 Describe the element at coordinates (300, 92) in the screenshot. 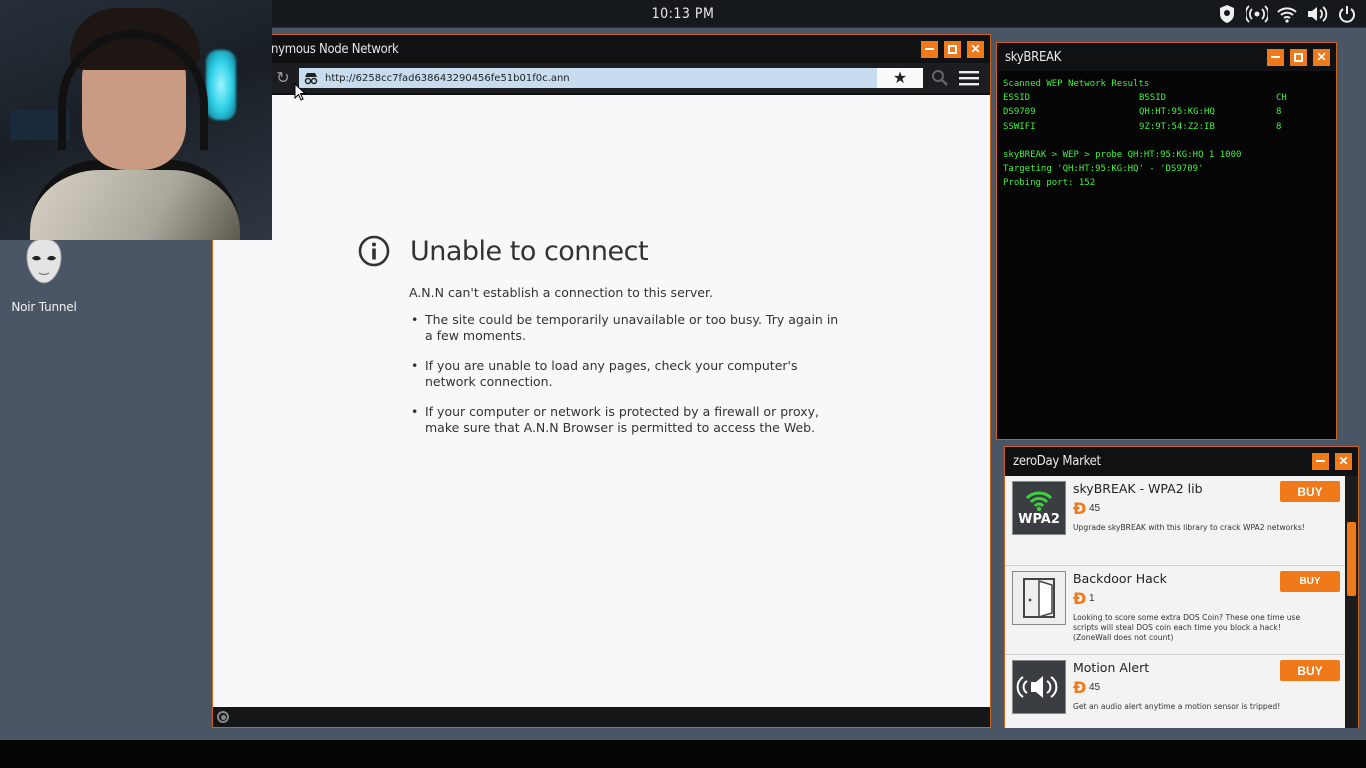

I see `mouse-cursor-icon` at that location.